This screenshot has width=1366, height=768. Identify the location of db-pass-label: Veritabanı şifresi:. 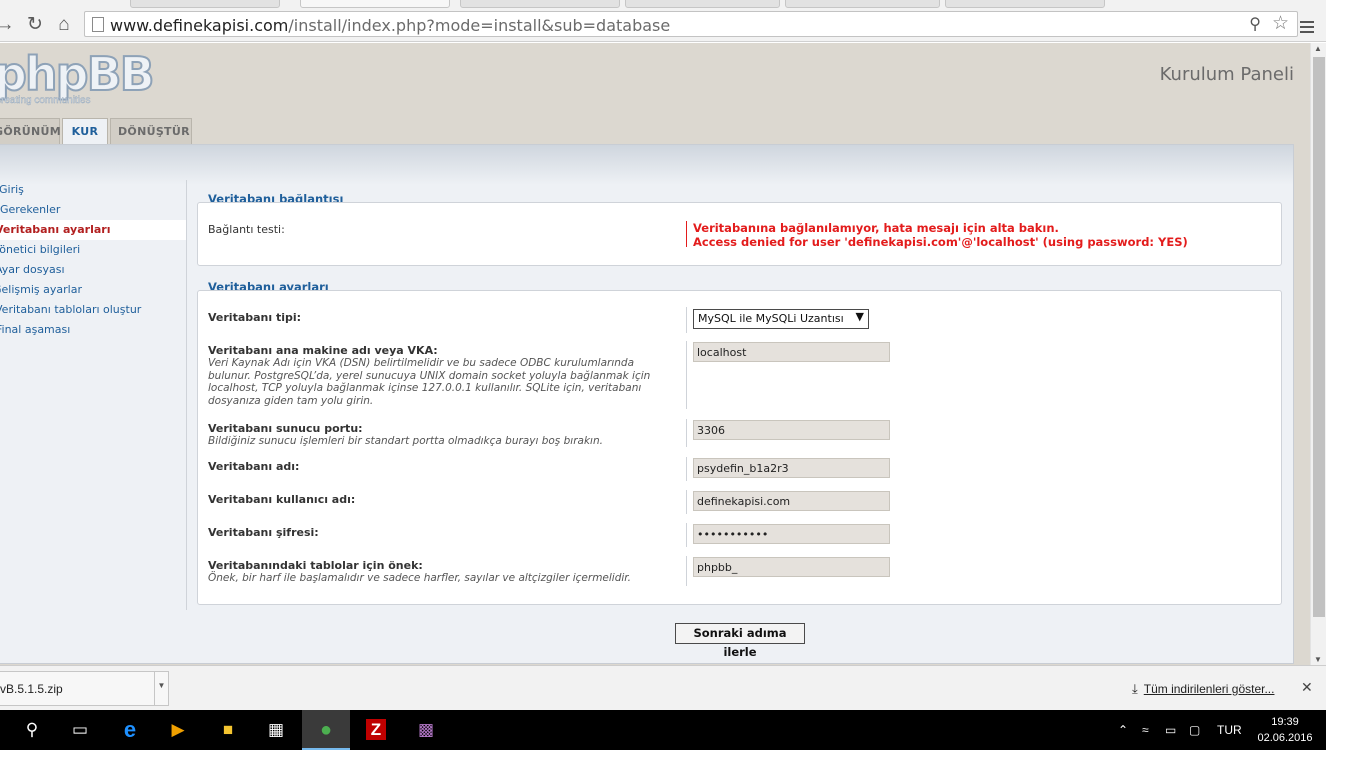
(263, 532).